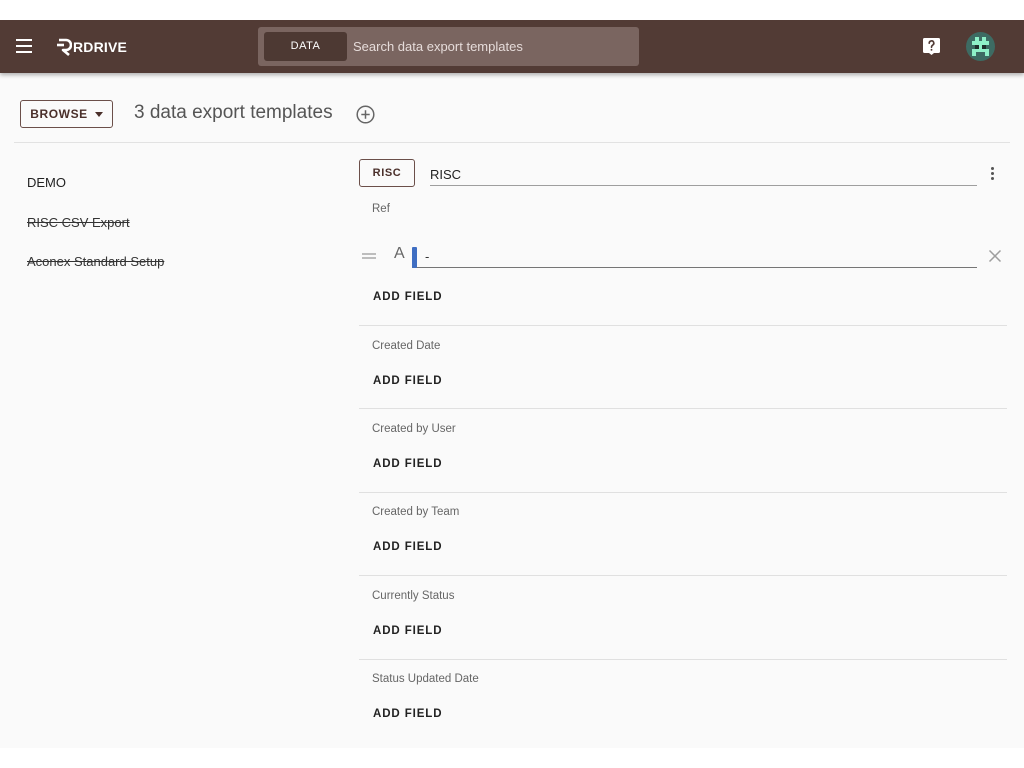  Describe the element at coordinates (233, 112) in the screenshot. I see `page-title: 3 data export templates` at that location.